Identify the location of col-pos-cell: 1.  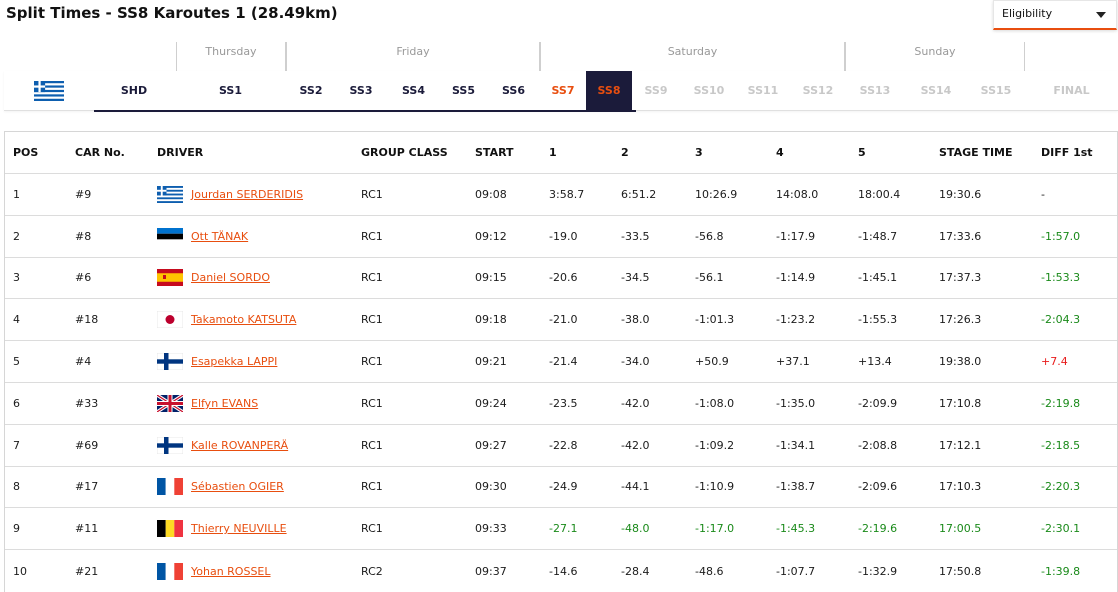
(16, 194).